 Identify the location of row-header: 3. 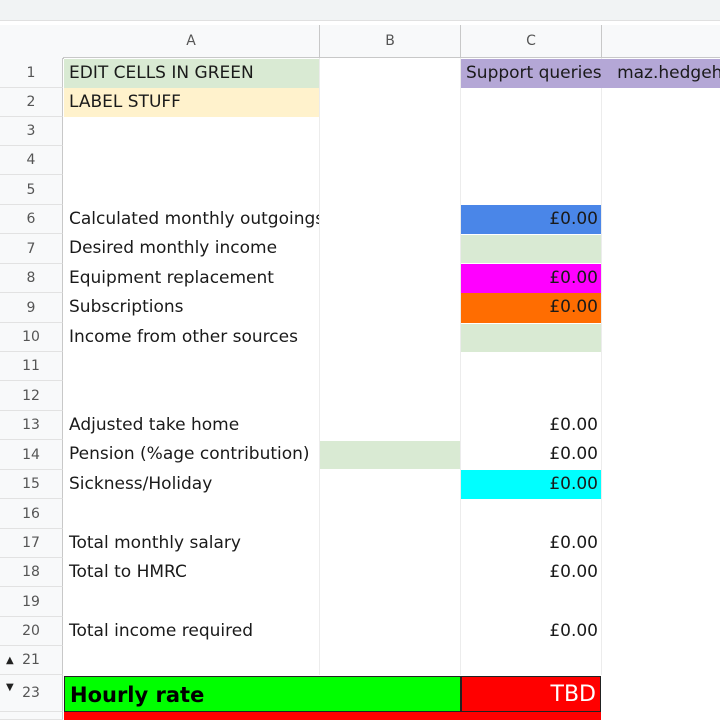
(31, 131).